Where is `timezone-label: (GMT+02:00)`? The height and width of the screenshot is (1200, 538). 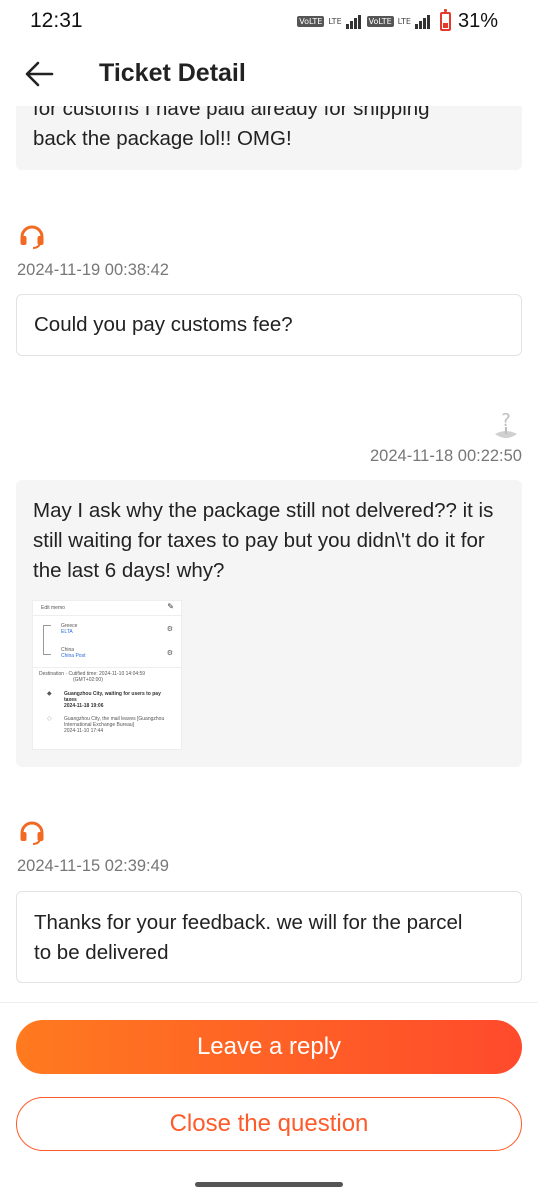 timezone-label: (GMT+02:00) is located at coordinates (88, 680).